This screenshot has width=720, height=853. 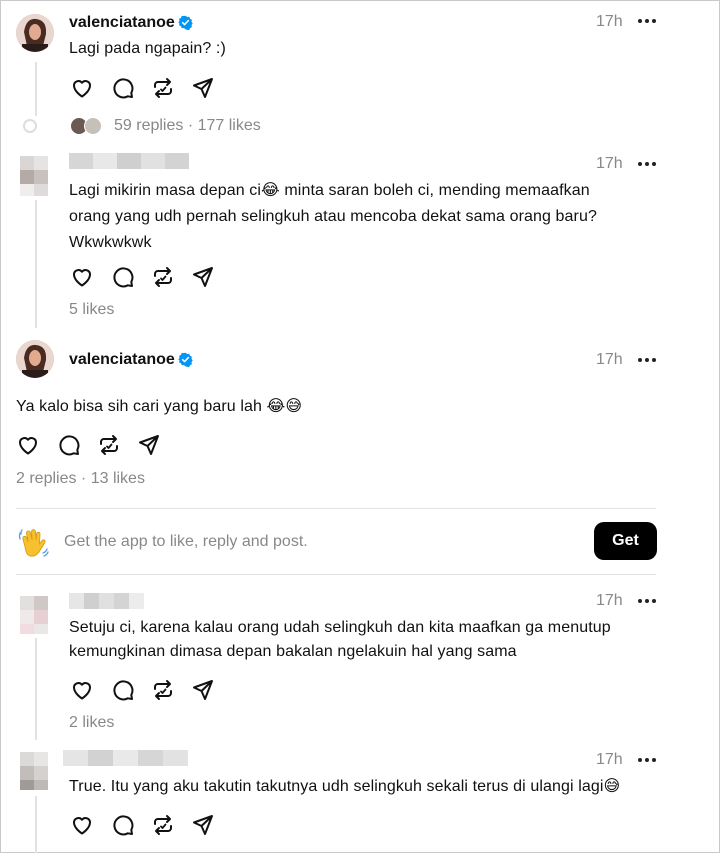 What do you see at coordinates (187, 126) in the screenshot?
I see `post-stats: 59 replies · 177 likes` at bounding box center [187, 126].